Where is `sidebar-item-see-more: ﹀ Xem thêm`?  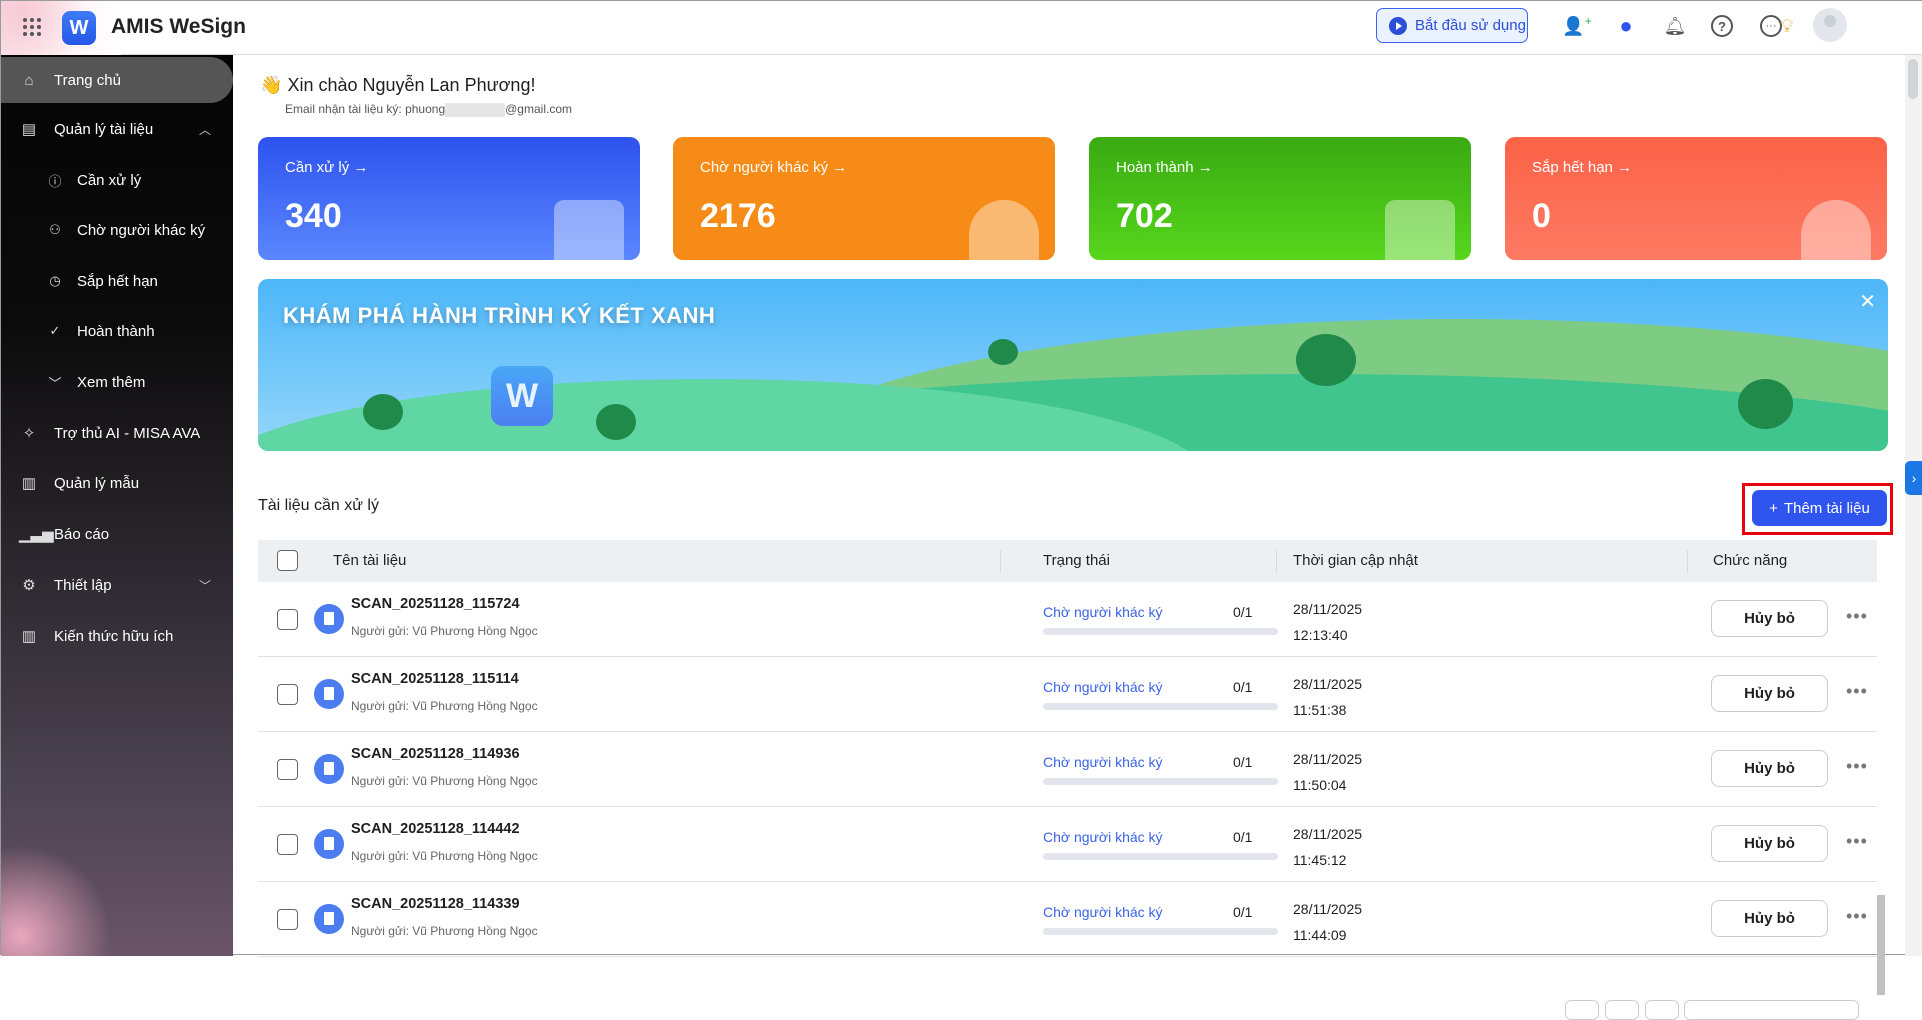
sidebar-item-see-more: ﹀ Xem thêm is located at coordinates (117, 382).